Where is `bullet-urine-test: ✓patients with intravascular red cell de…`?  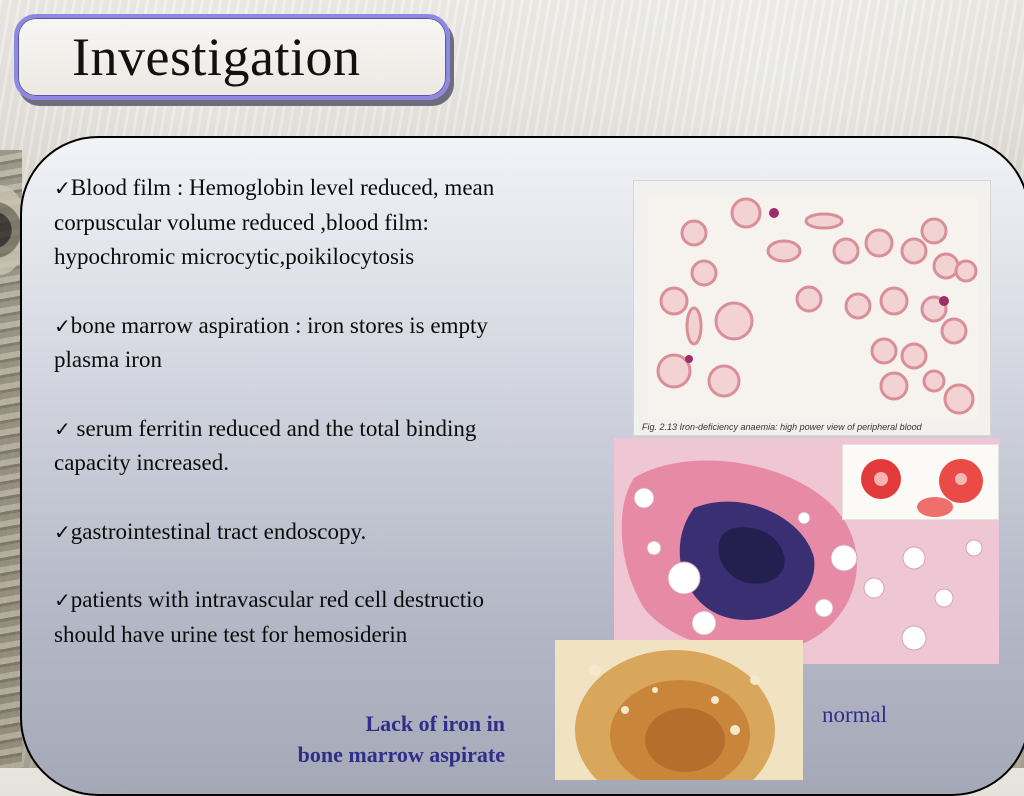
bullet-urine-test: ✓patients with intravascular red cell de… is located at coordinates (344, 617).